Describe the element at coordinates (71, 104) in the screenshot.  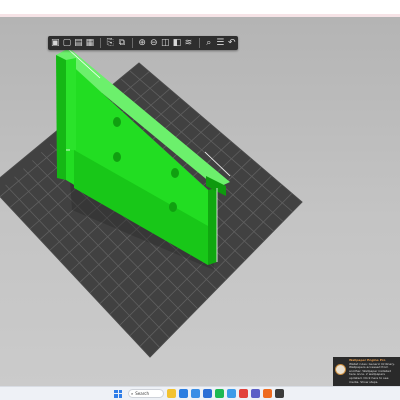
I see `model-left-rail` at that location.